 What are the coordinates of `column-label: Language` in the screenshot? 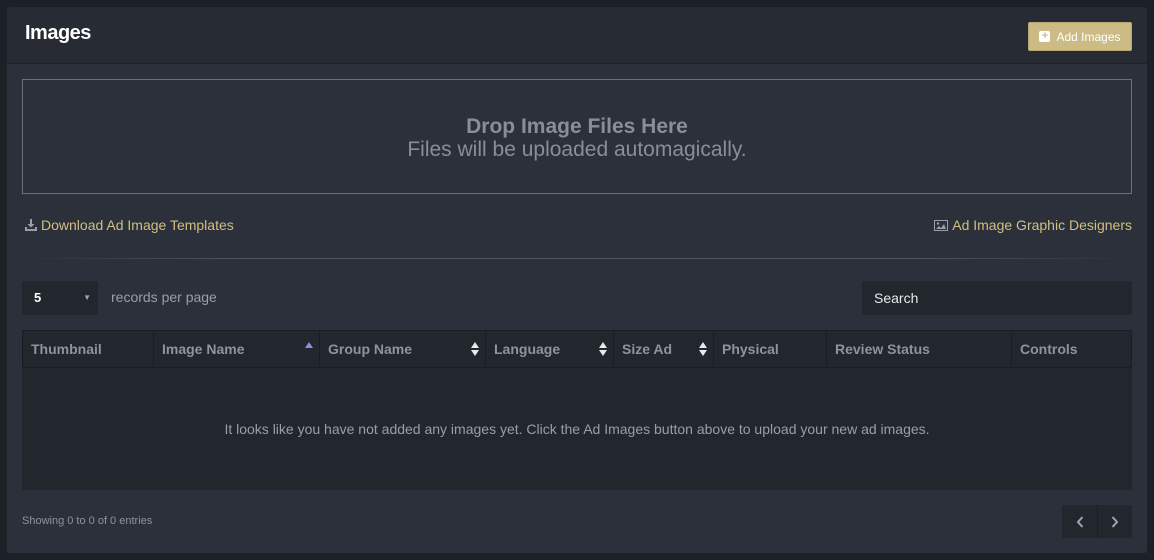 It's located at (527, 349).